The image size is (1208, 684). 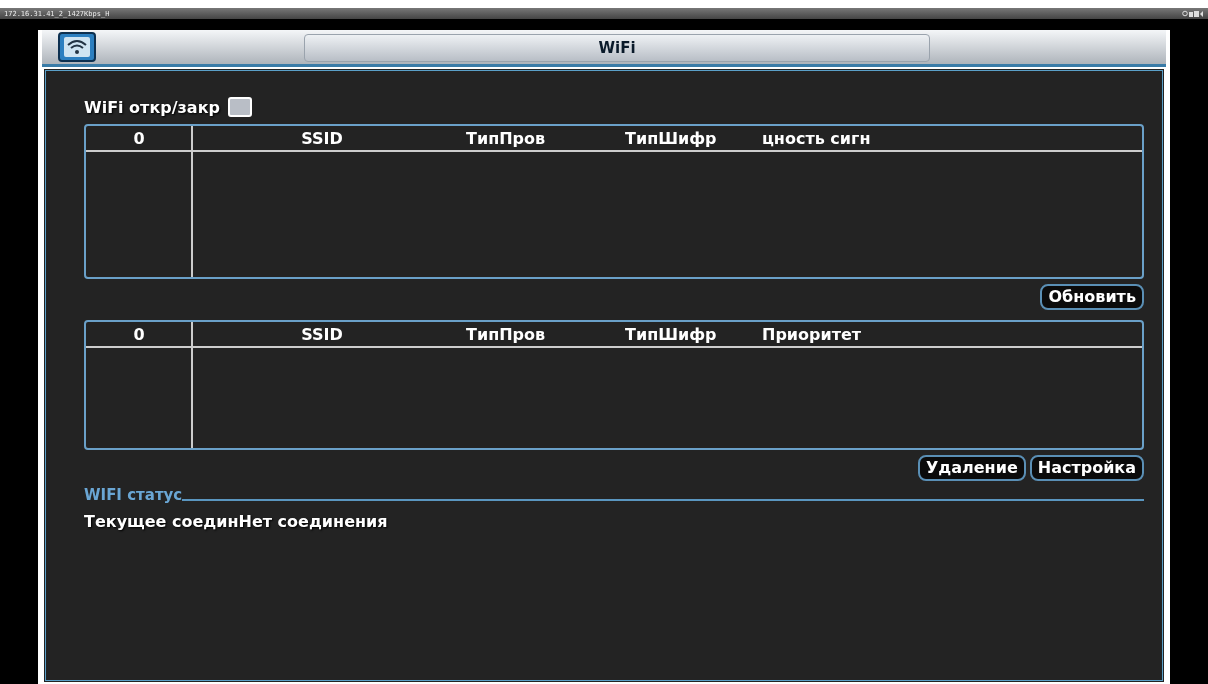 What do you see at coordinates (152, 107) in the screenshot?
I see `wifi-toggle-label: WiFi откр/закр` at bounding box center [152, 107].